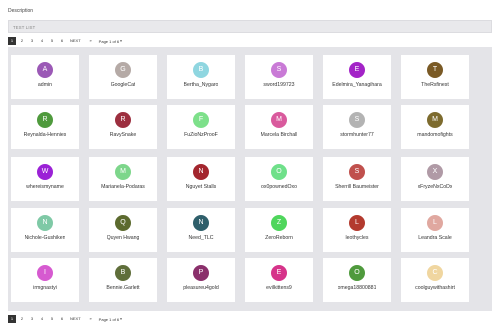  Describe the element at coordinates (435, 135) in the screenshot. I see `username-label: mandomofights` at that location.